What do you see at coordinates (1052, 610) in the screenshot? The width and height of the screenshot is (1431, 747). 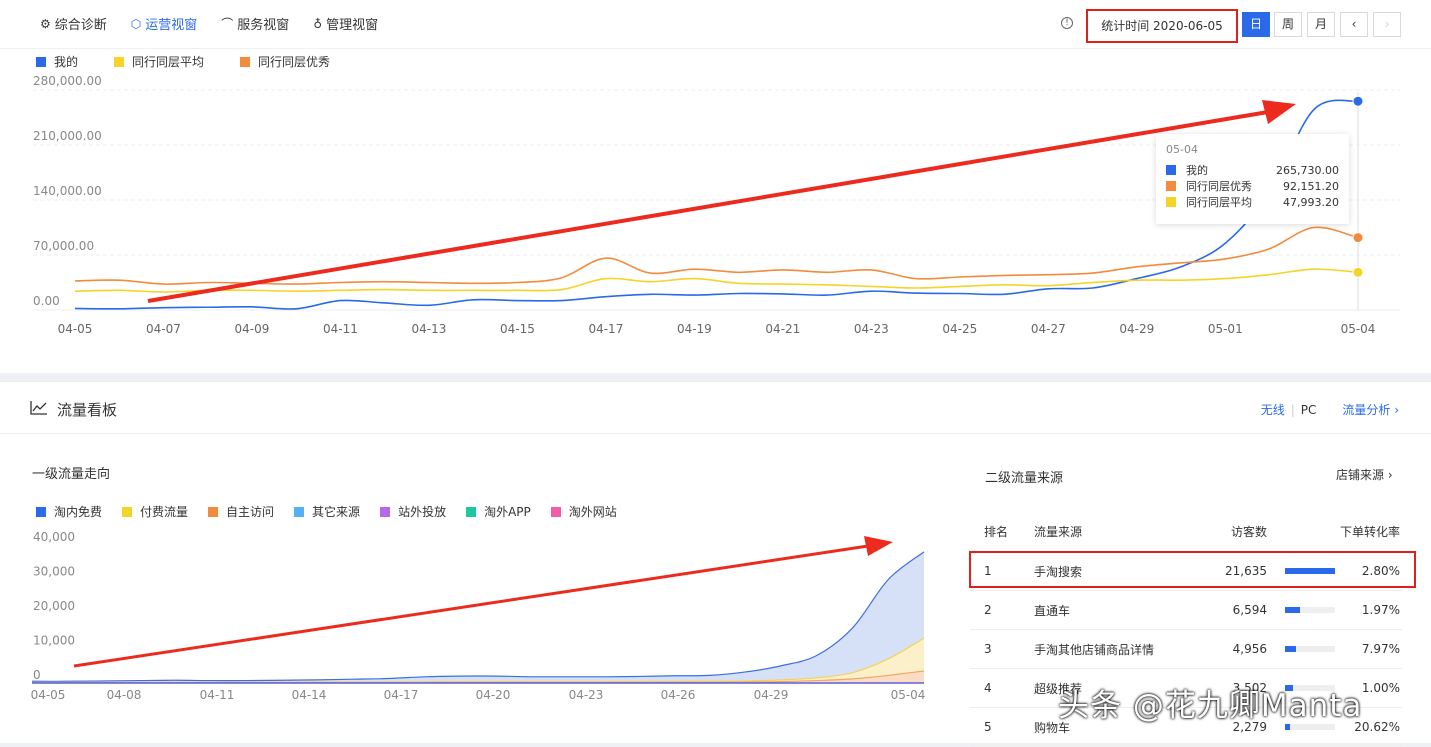 I see `source-cell: 直通车` at bounding box center [1052, 610].